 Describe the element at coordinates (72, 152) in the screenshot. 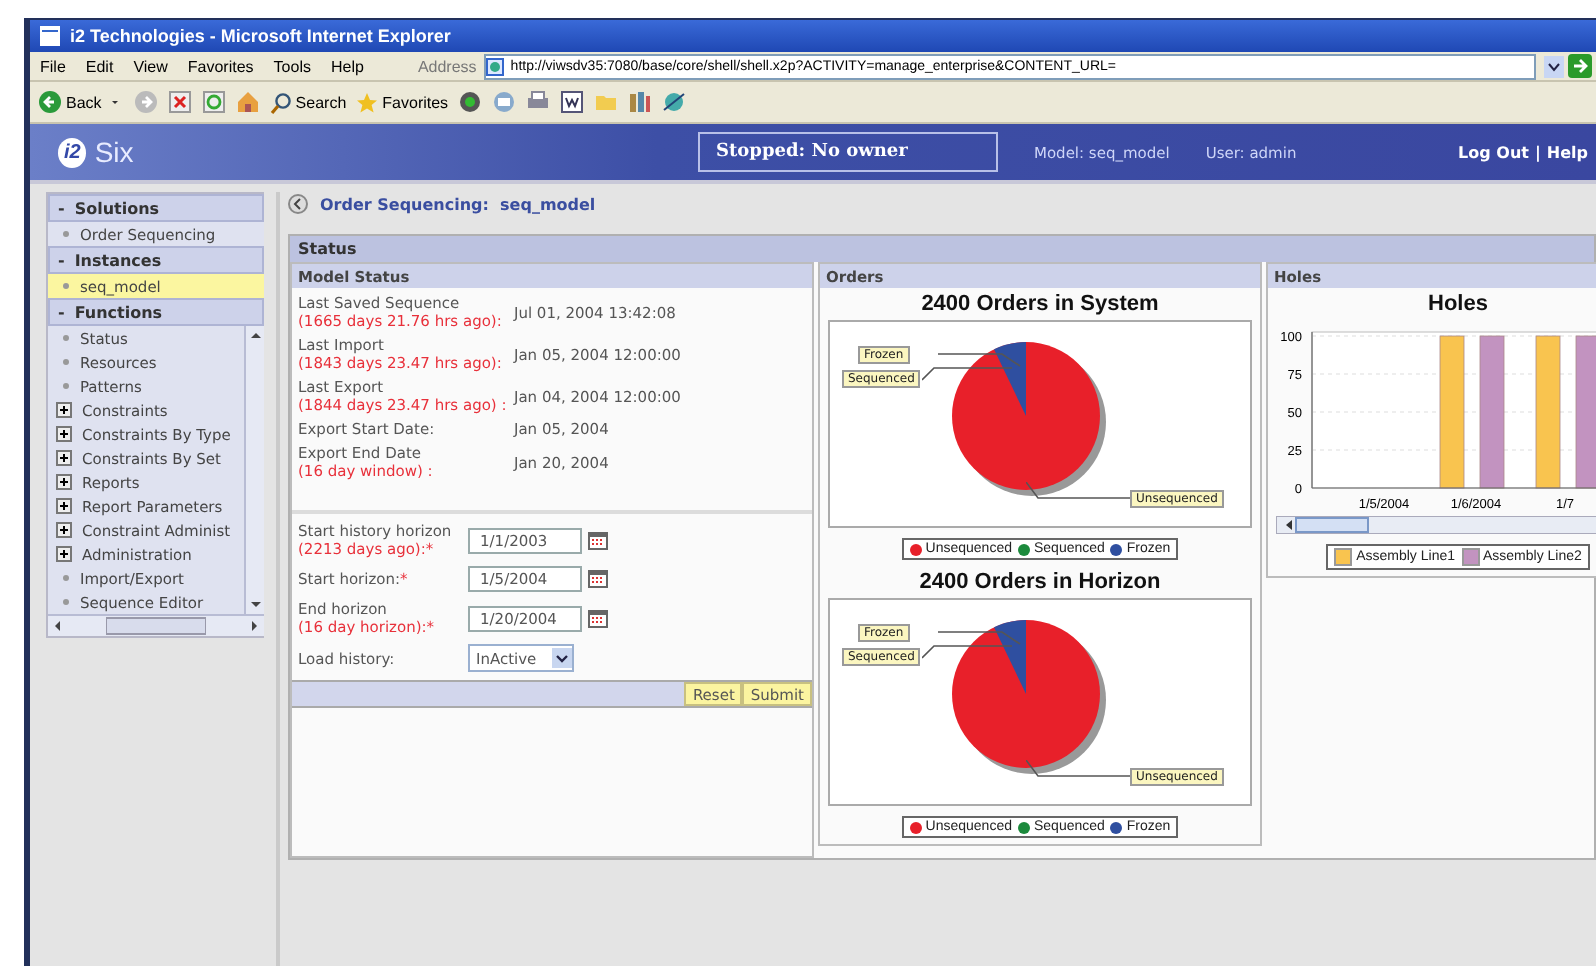

I see `logo: i2` at that location.